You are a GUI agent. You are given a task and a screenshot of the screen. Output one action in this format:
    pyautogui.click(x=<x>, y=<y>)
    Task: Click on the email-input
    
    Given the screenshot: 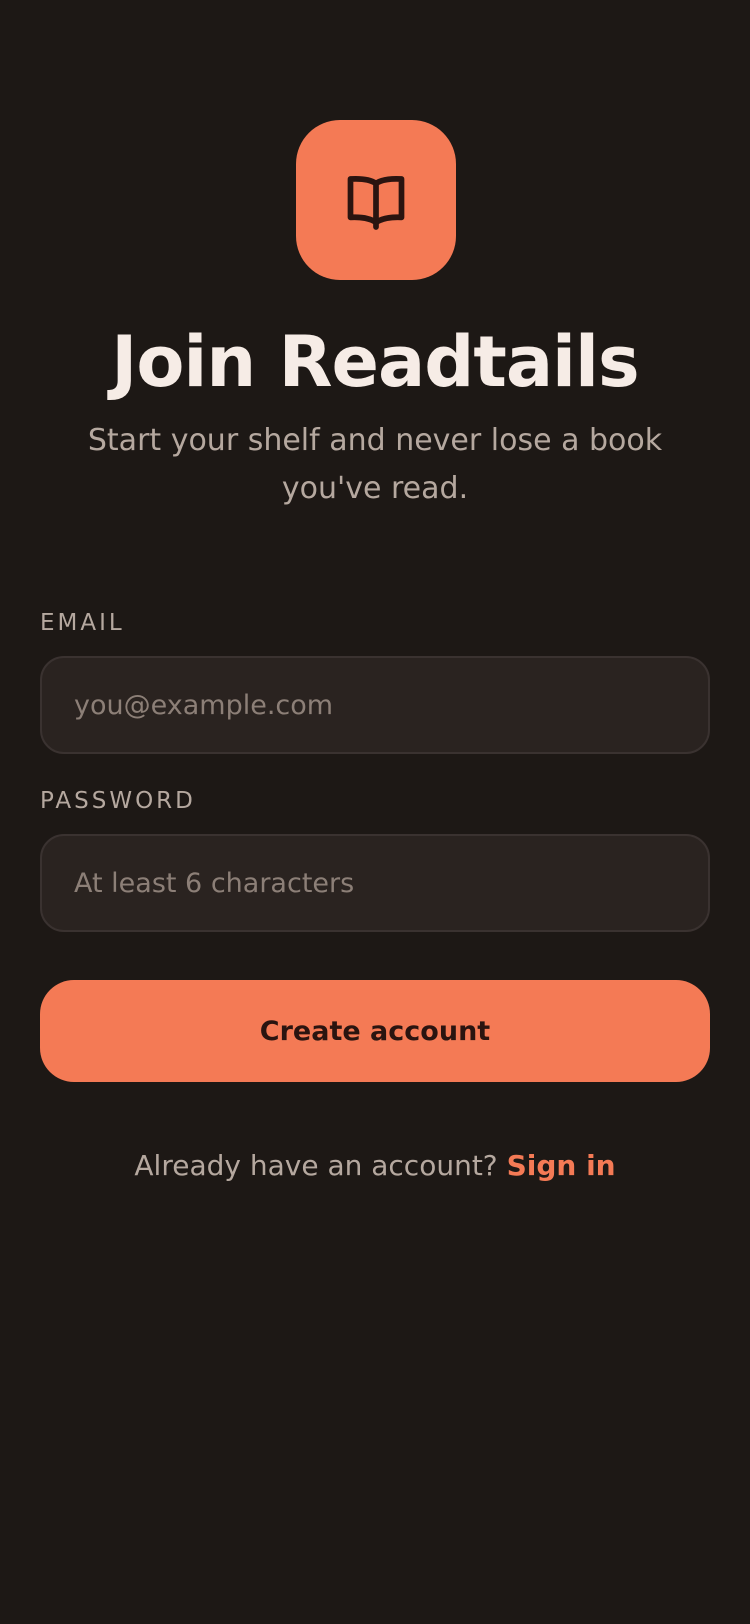 What is the action you would take?
    pyautogui.click(x=375, y=705)
    